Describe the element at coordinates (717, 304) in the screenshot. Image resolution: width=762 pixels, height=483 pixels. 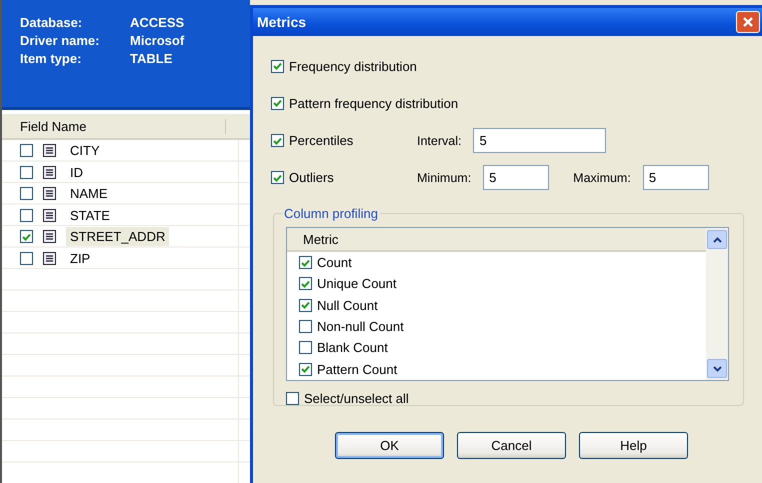
I see `scrollbar` at that location.